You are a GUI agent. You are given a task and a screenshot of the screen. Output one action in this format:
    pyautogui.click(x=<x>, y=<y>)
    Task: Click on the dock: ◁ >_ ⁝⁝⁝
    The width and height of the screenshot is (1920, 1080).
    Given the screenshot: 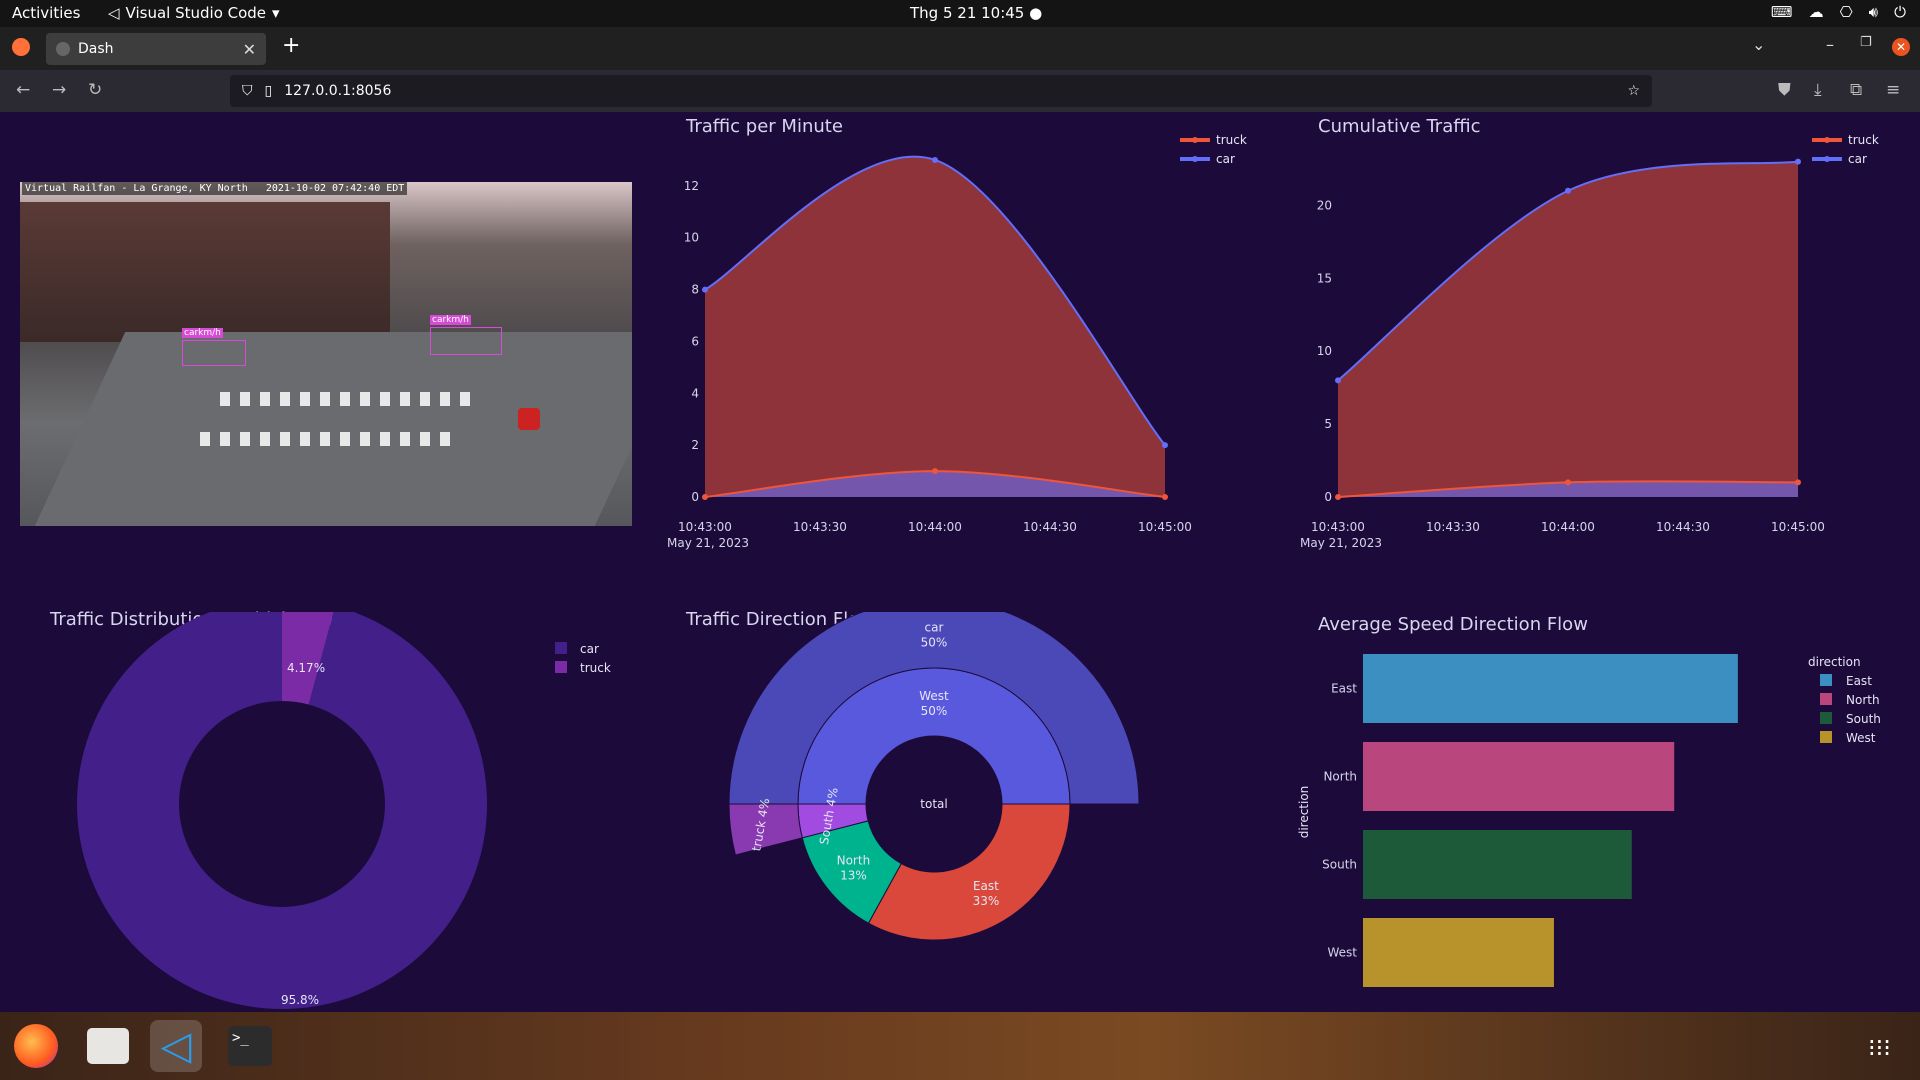 What is the action you would take?
    pyautogui.click(x=960, y=1046)
    